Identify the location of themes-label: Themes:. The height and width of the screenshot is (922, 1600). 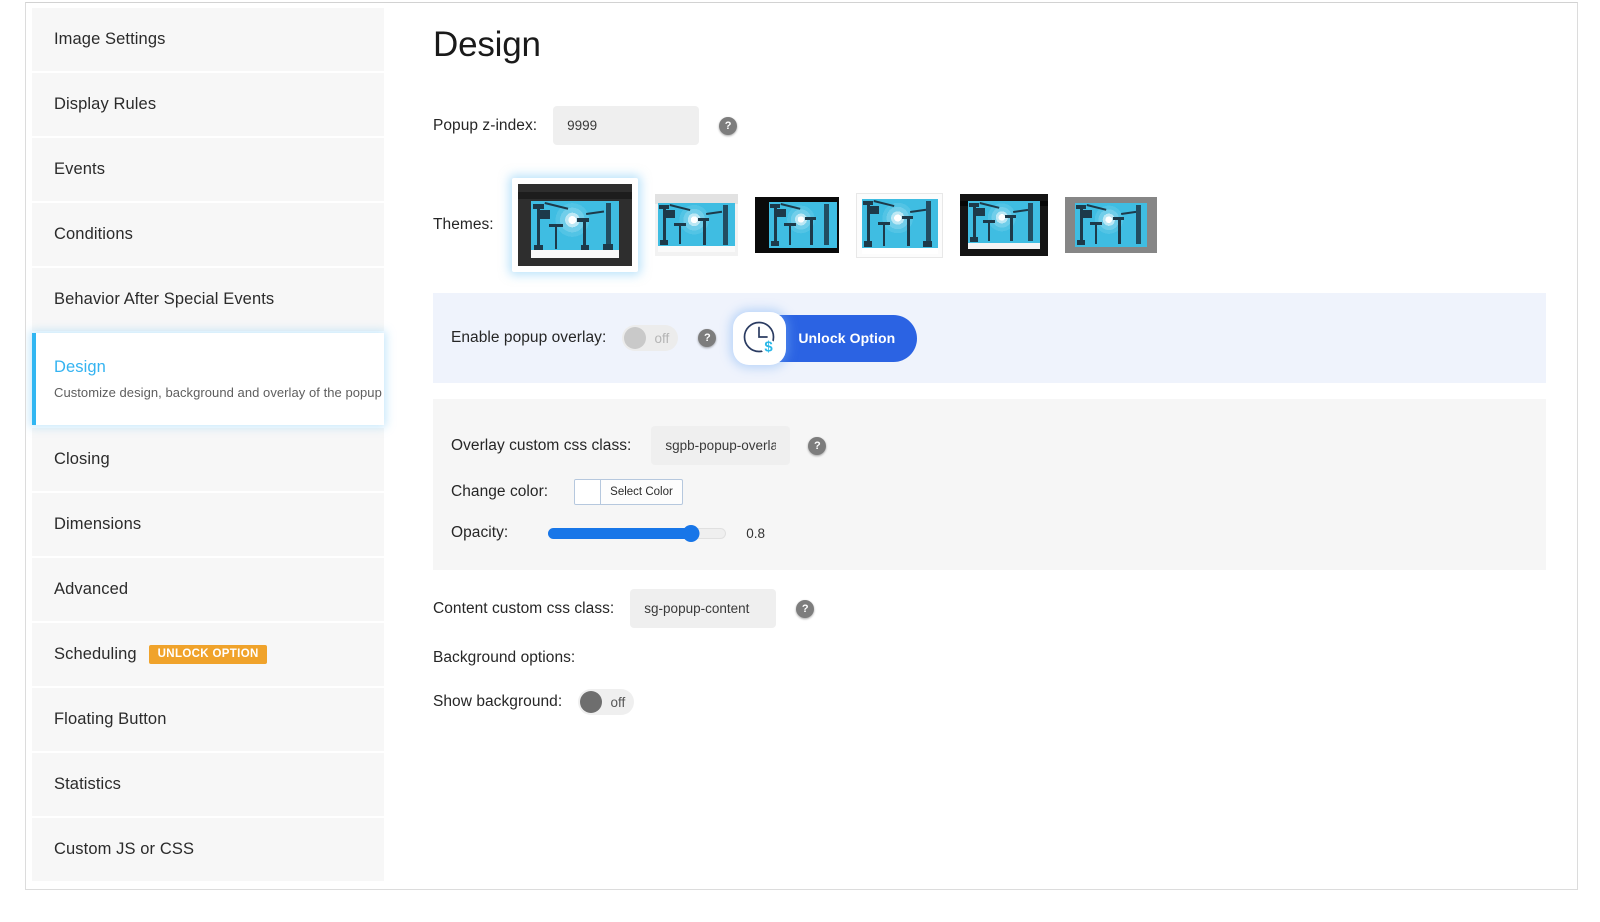
(463, 224).